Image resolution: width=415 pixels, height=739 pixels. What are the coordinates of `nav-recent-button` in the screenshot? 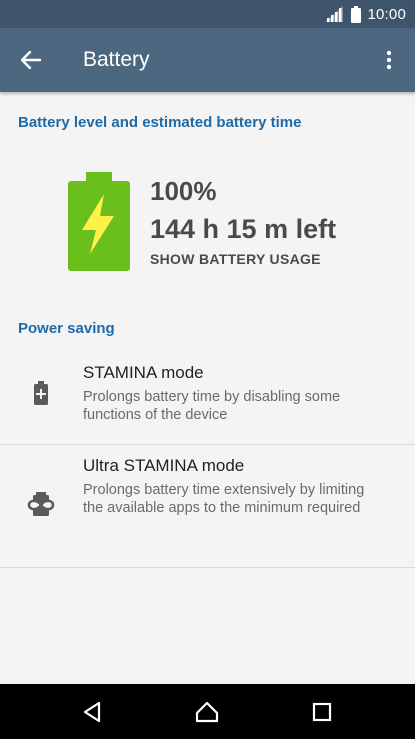 It's located at (322, 712).